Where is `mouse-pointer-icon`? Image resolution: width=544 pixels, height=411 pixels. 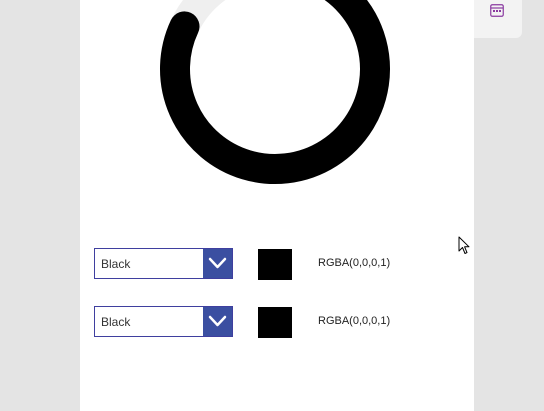 mouse-pointer-icon is located at coordinates (464, 245).